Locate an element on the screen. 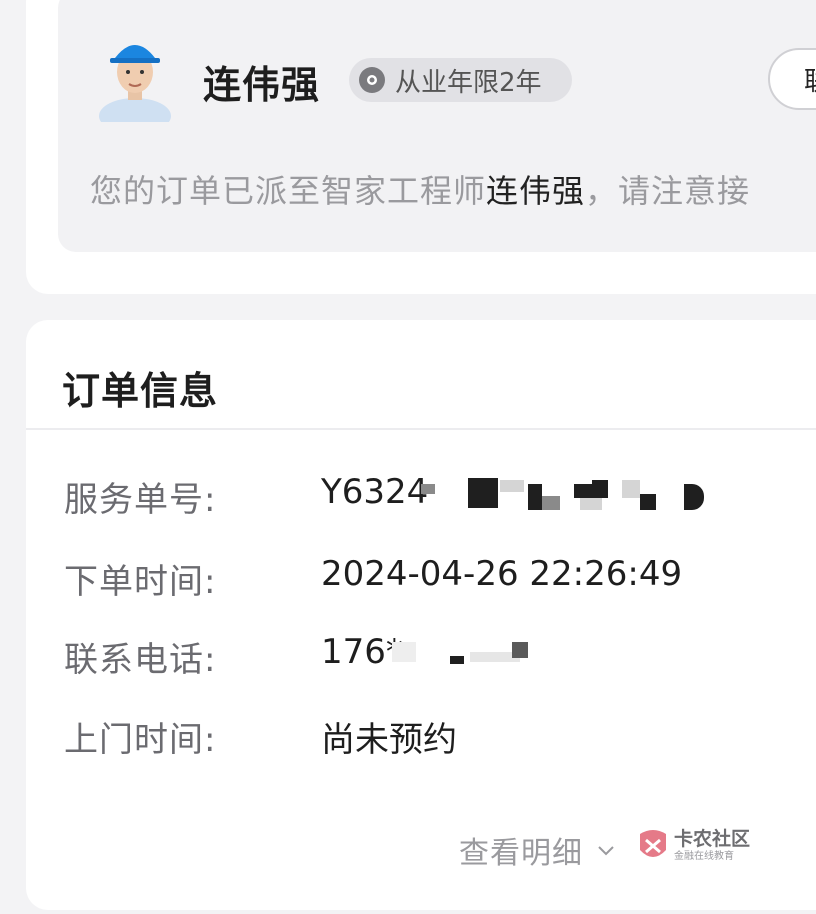  contact-phone-value: 176* is located at coordinates (362, 652).